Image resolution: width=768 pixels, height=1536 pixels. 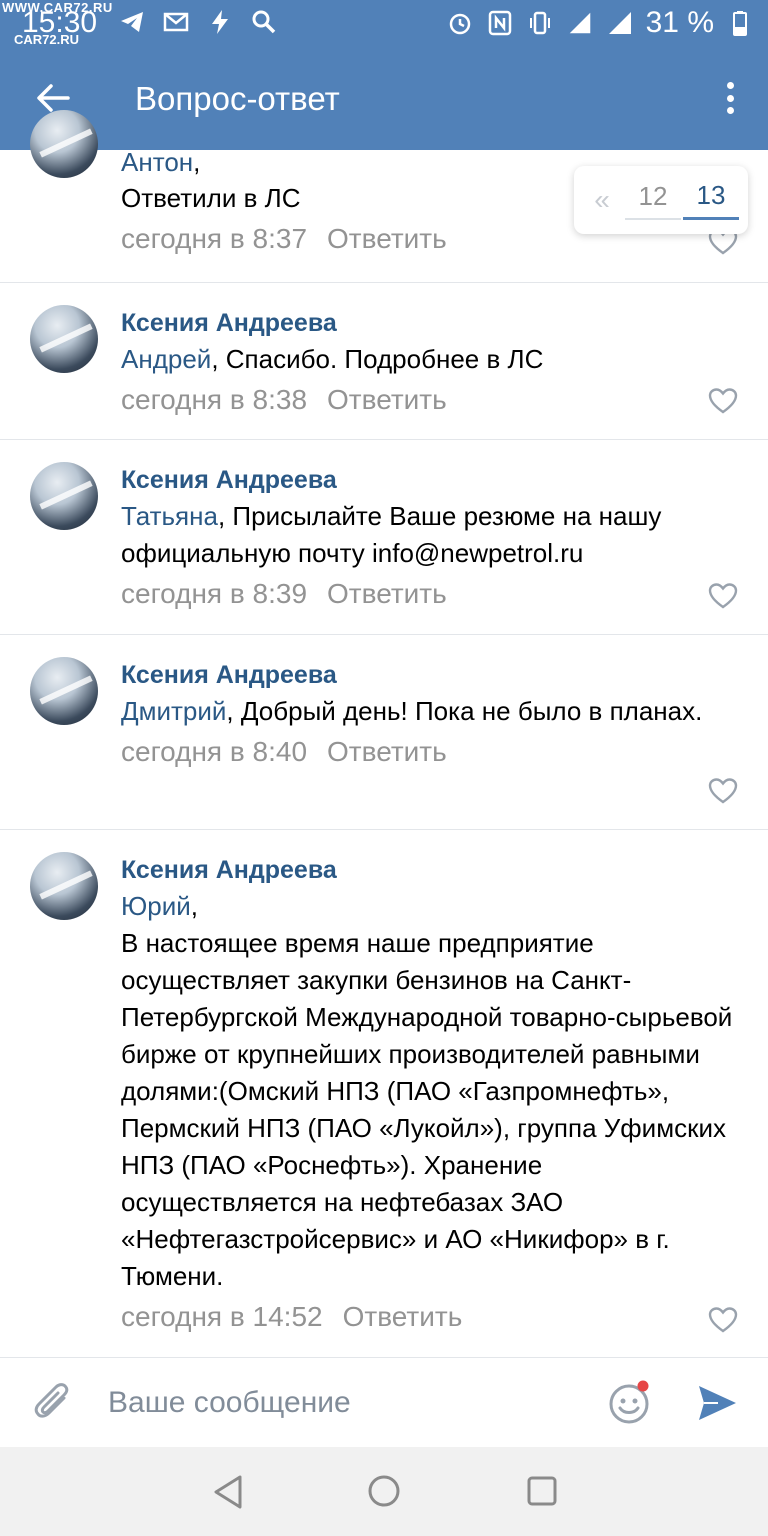 I want to click on more-menu-button, so click(x=730, y=98).